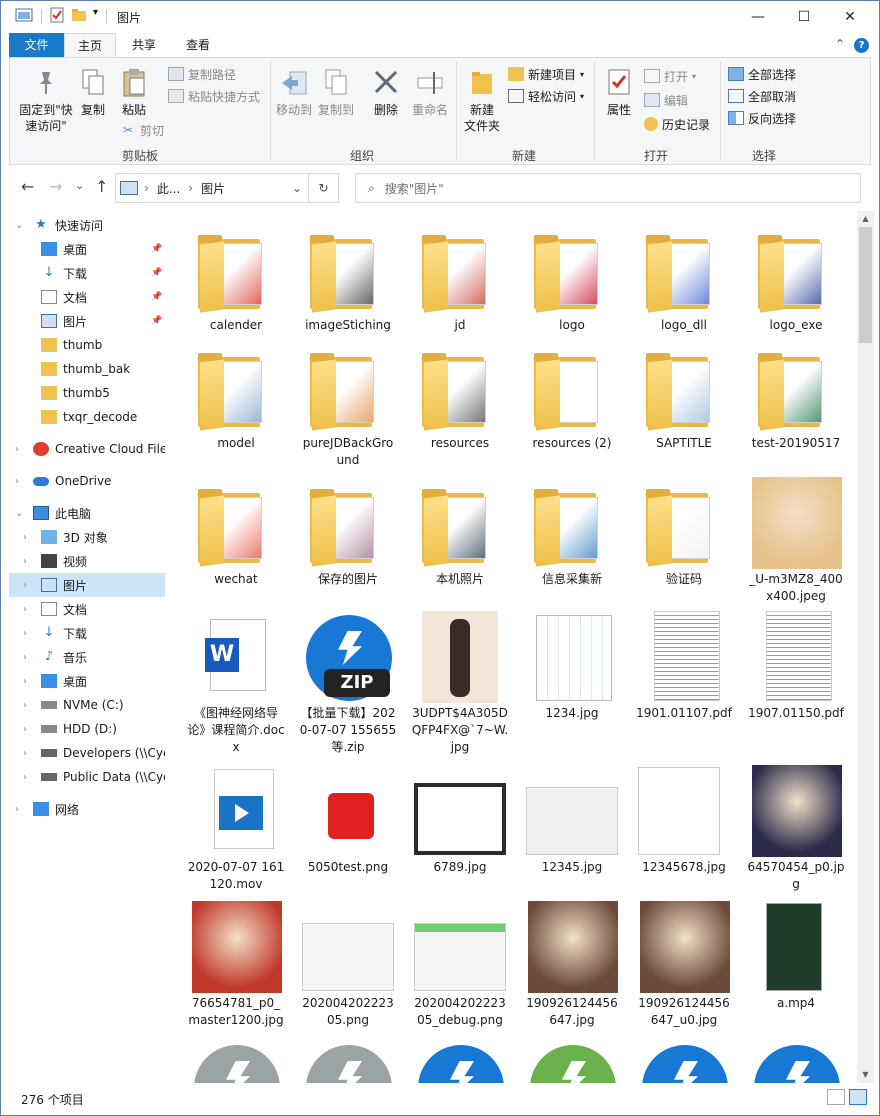  What do you see at coordinates (198, 45) in the screenshot?
I see `tab-view: 查看` at bounding box center [198, 45].